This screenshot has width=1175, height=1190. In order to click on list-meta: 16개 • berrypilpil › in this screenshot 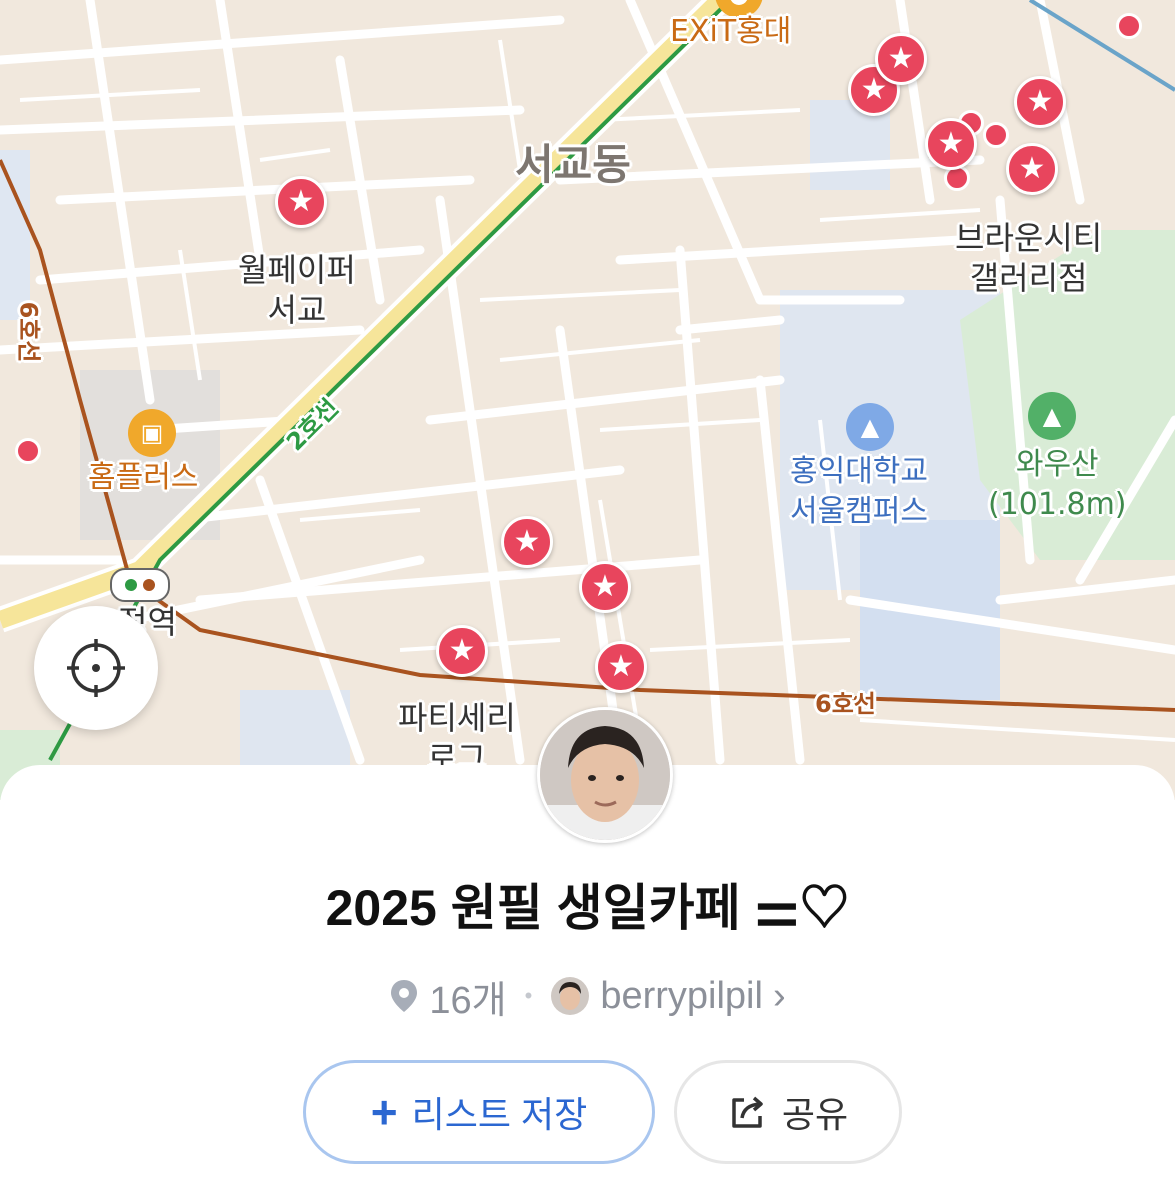, I will do `click(587, 997)`.